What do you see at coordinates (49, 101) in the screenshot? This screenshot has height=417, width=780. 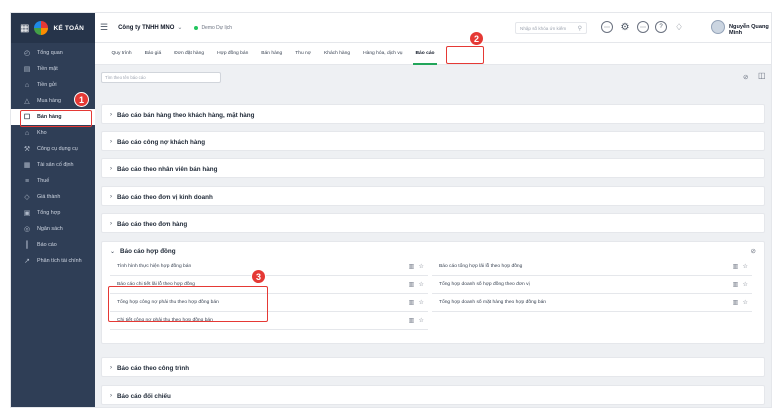 I see `sidebar-item-label: Mua hàng` at bounding box center [49, 101].